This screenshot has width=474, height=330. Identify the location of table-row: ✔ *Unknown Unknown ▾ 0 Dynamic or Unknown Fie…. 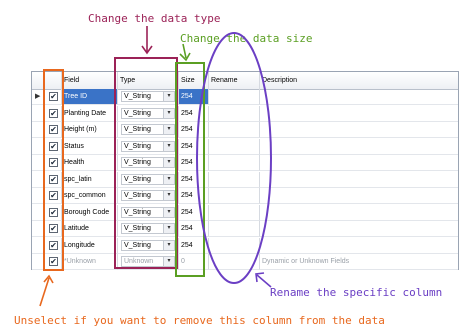
(245, 262).